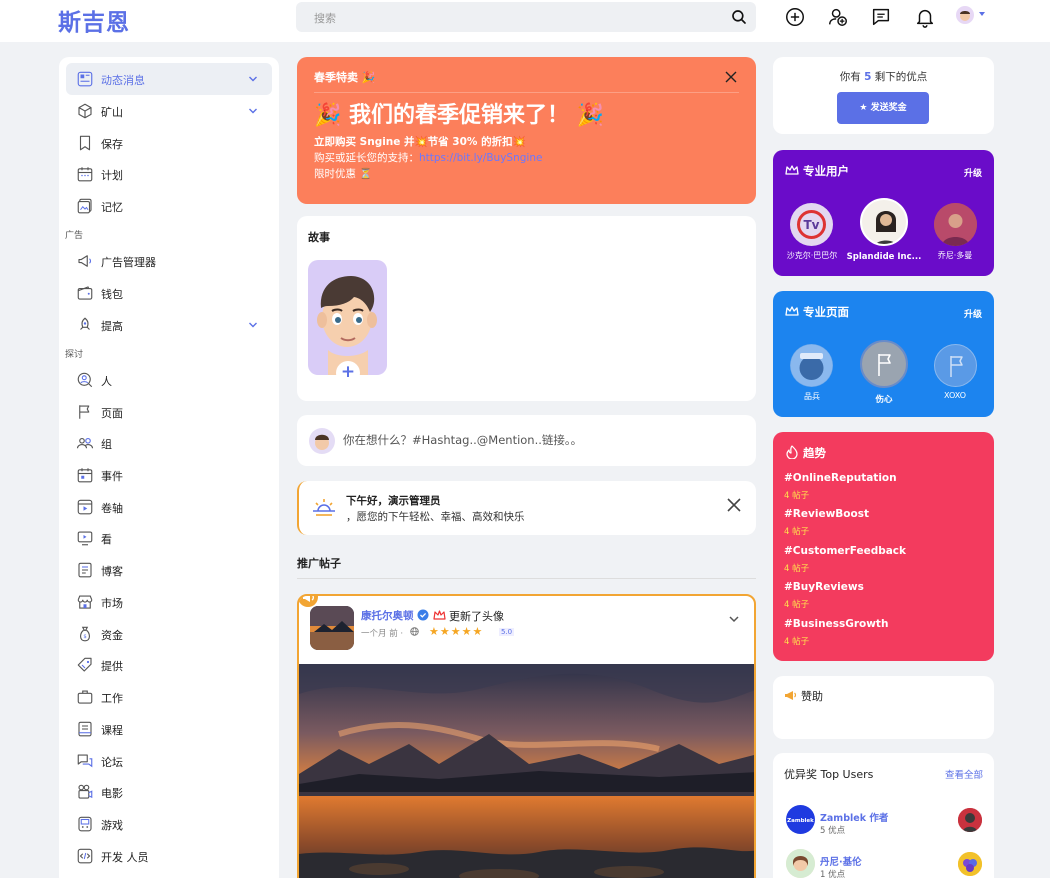 Image resolution: width=1050 pixels, height=878 pixels. Describe the element at coordinates (332, 628) in the screenshot. I see `post-author-avatar` at that location.